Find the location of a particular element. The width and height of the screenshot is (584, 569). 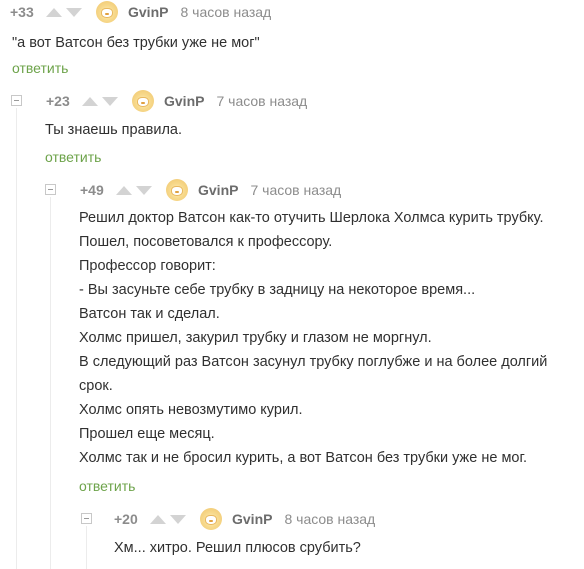

comment-header: +20 GvinP 8 часов назад is located at coordinates (244, 519).